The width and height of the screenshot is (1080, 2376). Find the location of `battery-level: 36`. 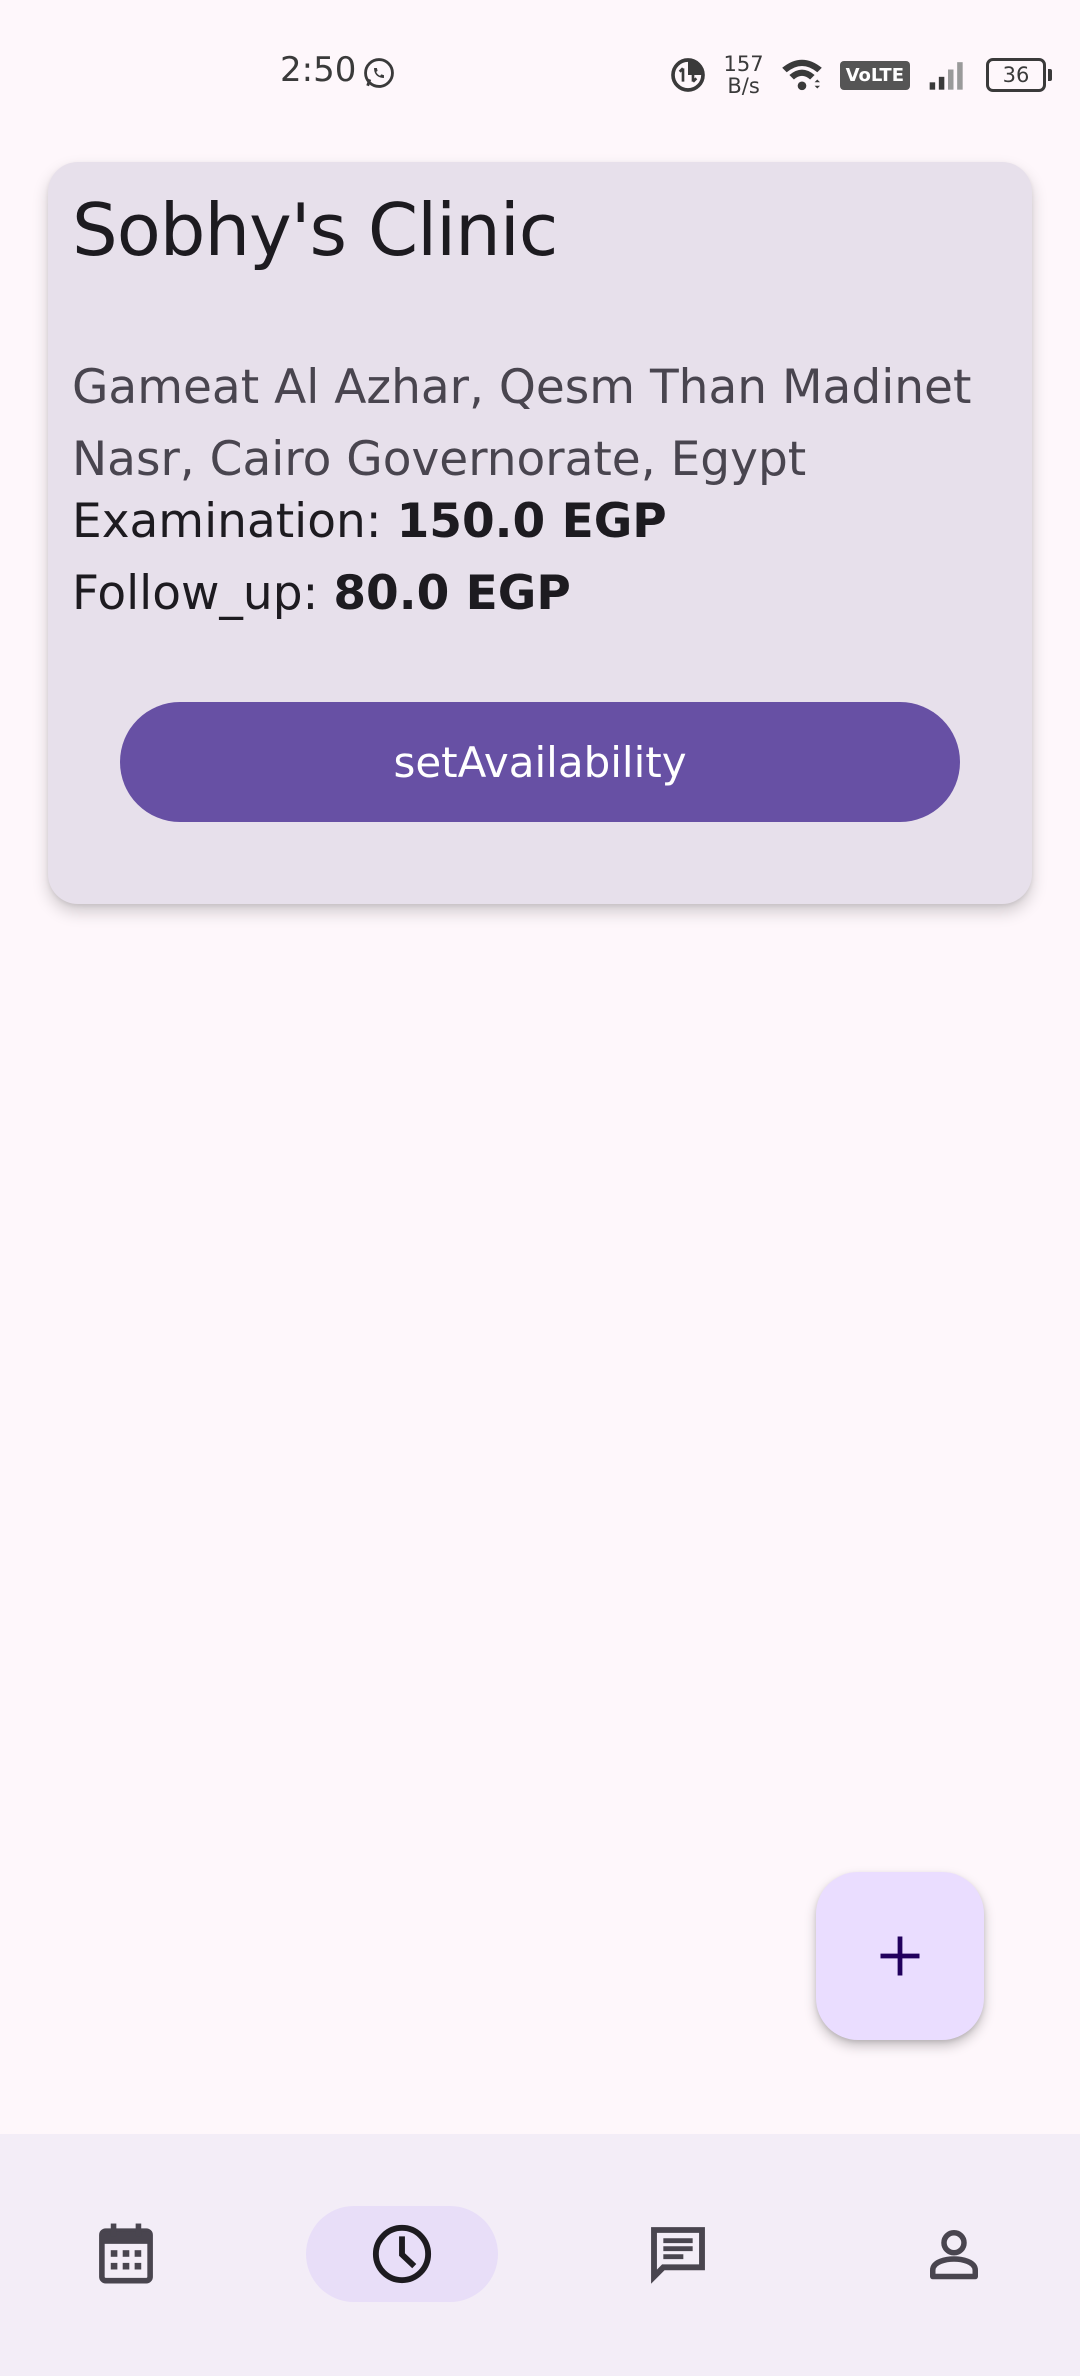

battery-level: 36 is located at coordinates (1016, 75).